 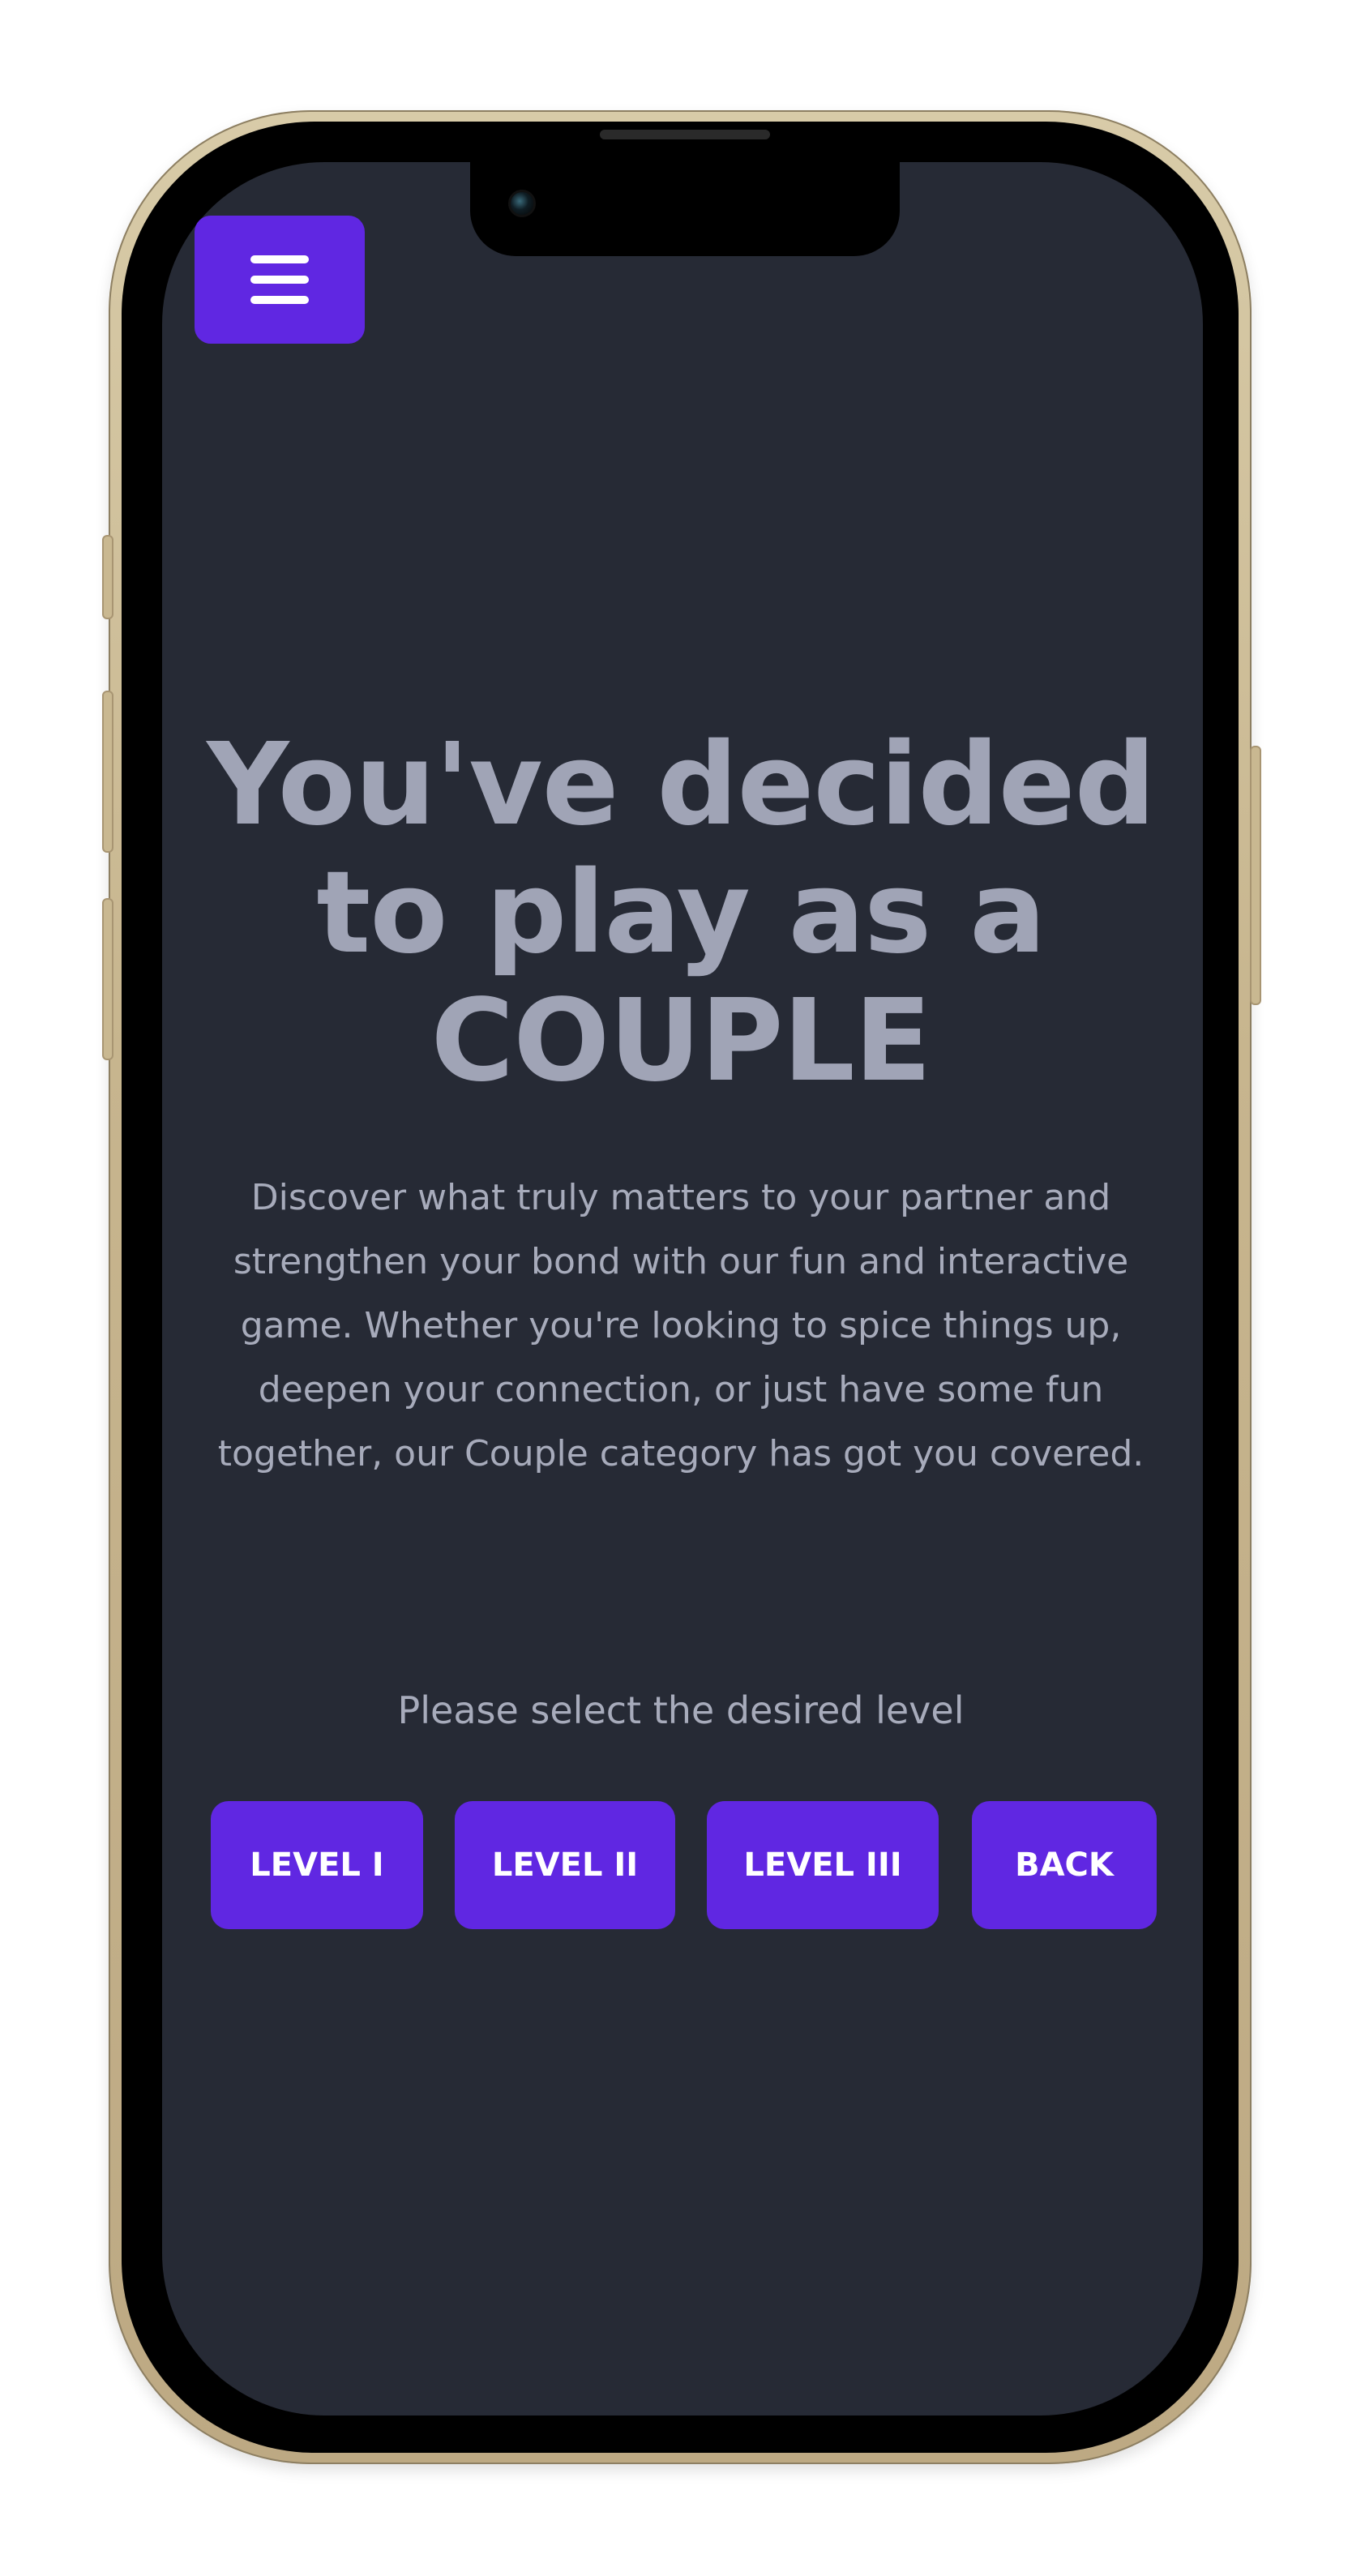 I want to click on page-title: You've decided to play as a COUPLE, so click(x=681, y=913).